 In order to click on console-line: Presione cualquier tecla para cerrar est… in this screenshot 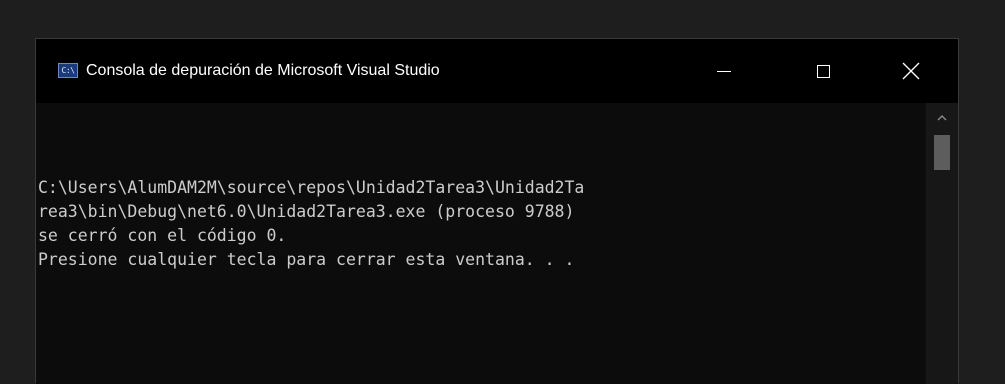, I will do `click(306, 259)`.